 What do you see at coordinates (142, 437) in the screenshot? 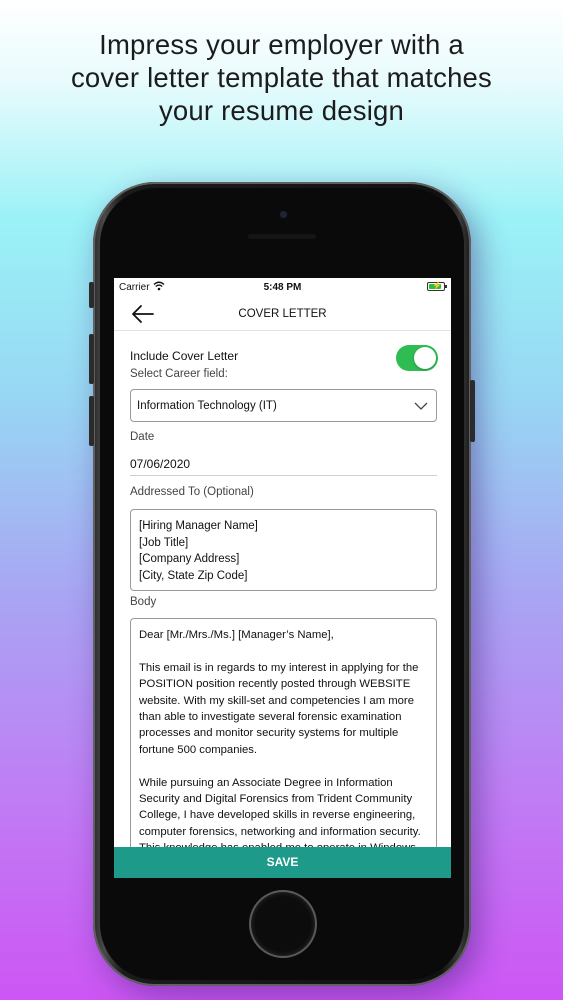
I see `date-label: Date` at bounding box center [142, 437].